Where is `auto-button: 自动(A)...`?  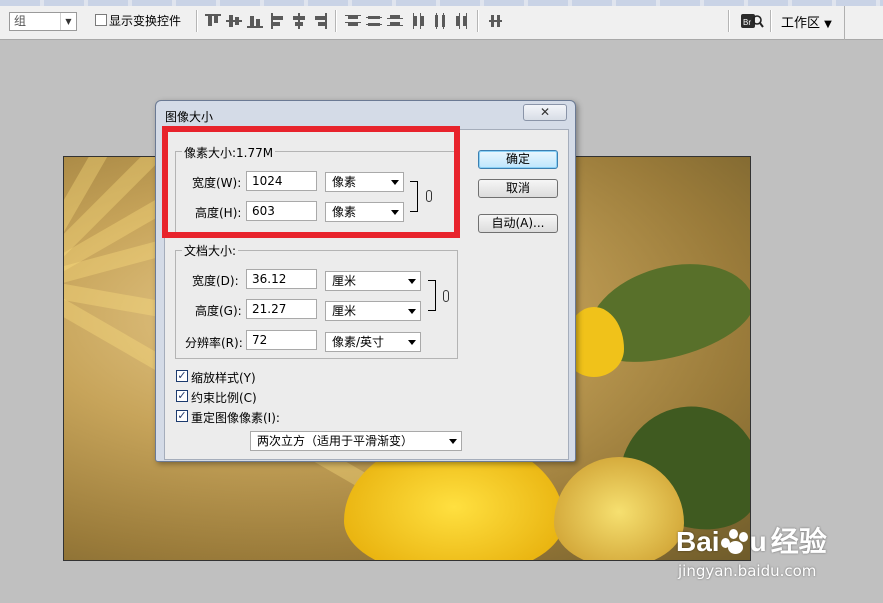
auto-button: 自动(A)... is located at coordinates (518, 223).